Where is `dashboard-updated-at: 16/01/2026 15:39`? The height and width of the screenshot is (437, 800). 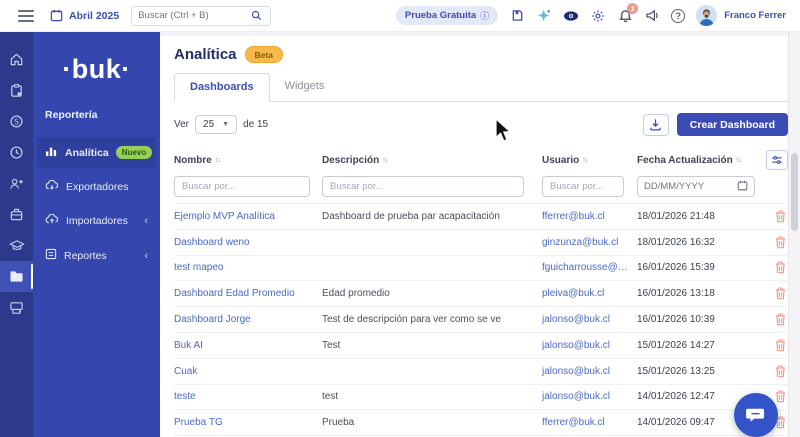
dashboard-updated-at: 16/01/2026 15:39 is located at coordinates (676, 268).